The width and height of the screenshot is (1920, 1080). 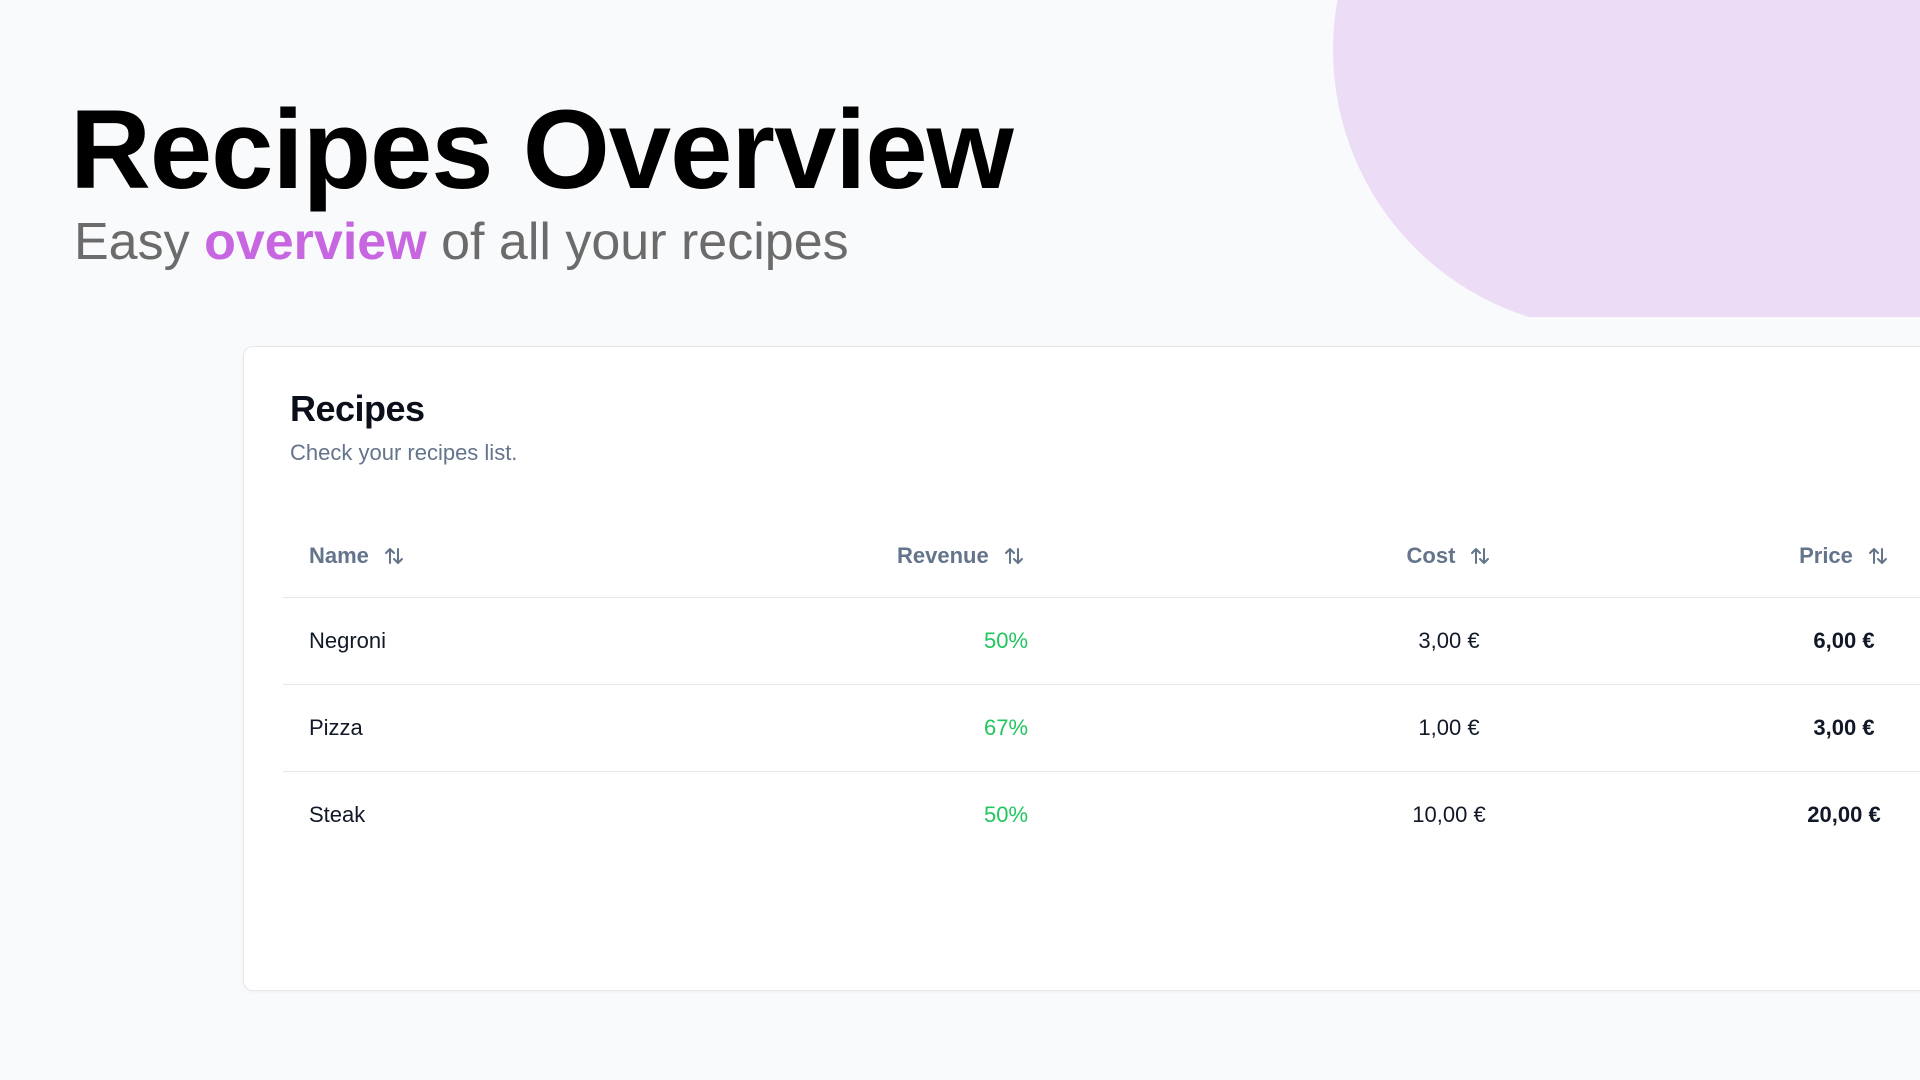 What do you see at coordinates (348, 640) in the screenshot?
I see `recipe-name-cell: Negroni` at bounding box center [348, 640].